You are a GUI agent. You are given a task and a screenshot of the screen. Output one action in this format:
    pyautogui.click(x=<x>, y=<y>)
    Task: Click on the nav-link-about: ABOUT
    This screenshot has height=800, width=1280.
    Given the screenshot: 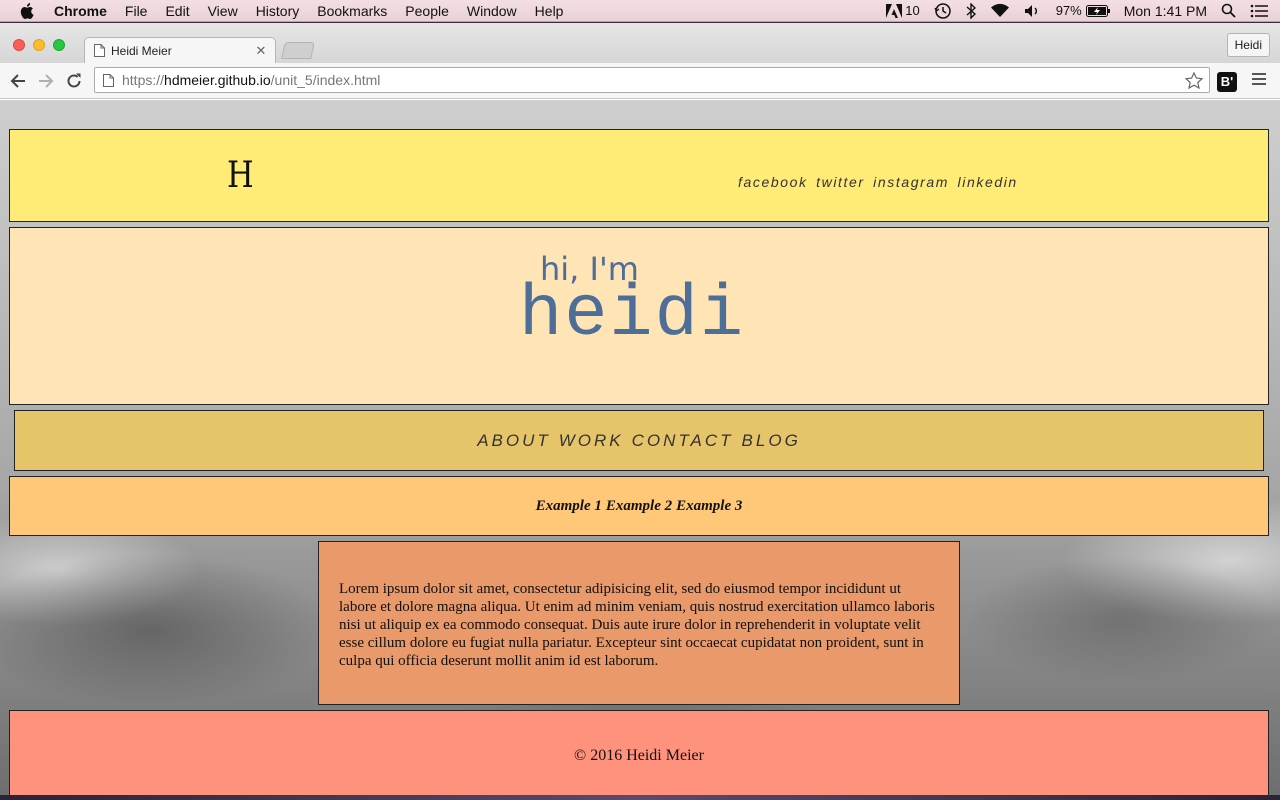 What is the action you would take?
    pyautogui.click(x=514, y=441)
    